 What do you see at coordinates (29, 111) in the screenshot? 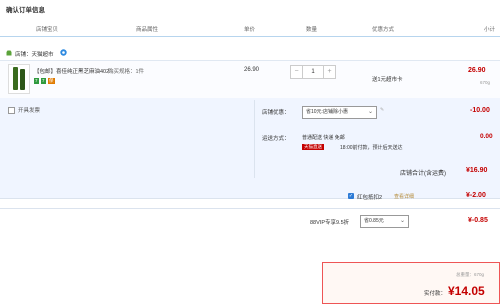
I see `invoice-label: 开具发票` at bounding box center [29, 111].